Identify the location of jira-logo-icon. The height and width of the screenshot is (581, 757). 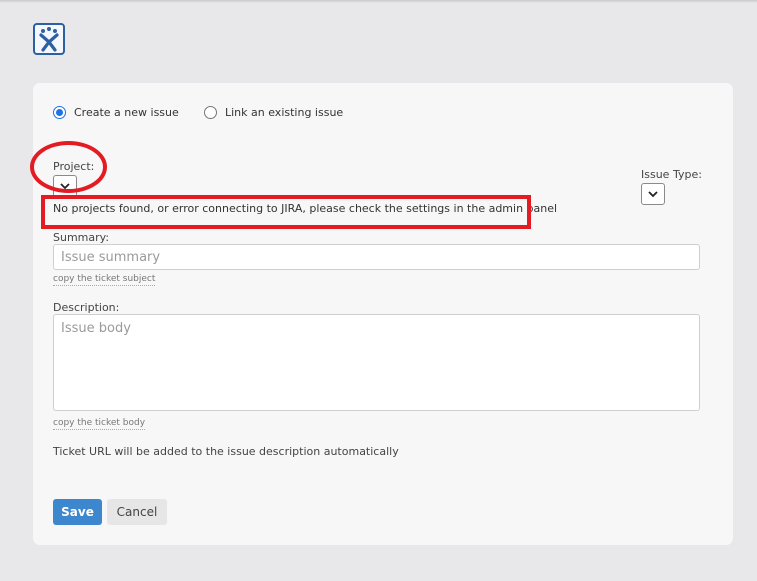
(49, 39).